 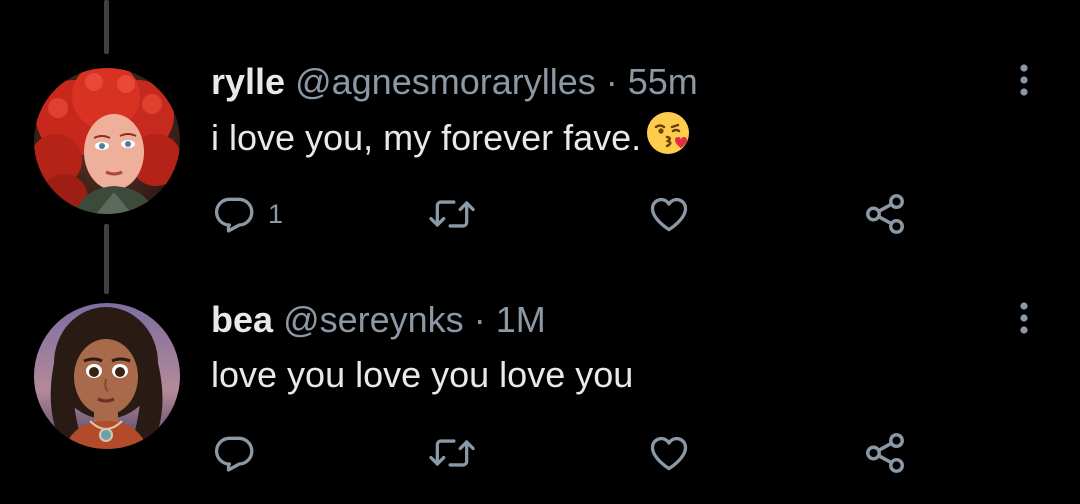 I want to click on timestamp: 55m, so click(x=663, y=81).